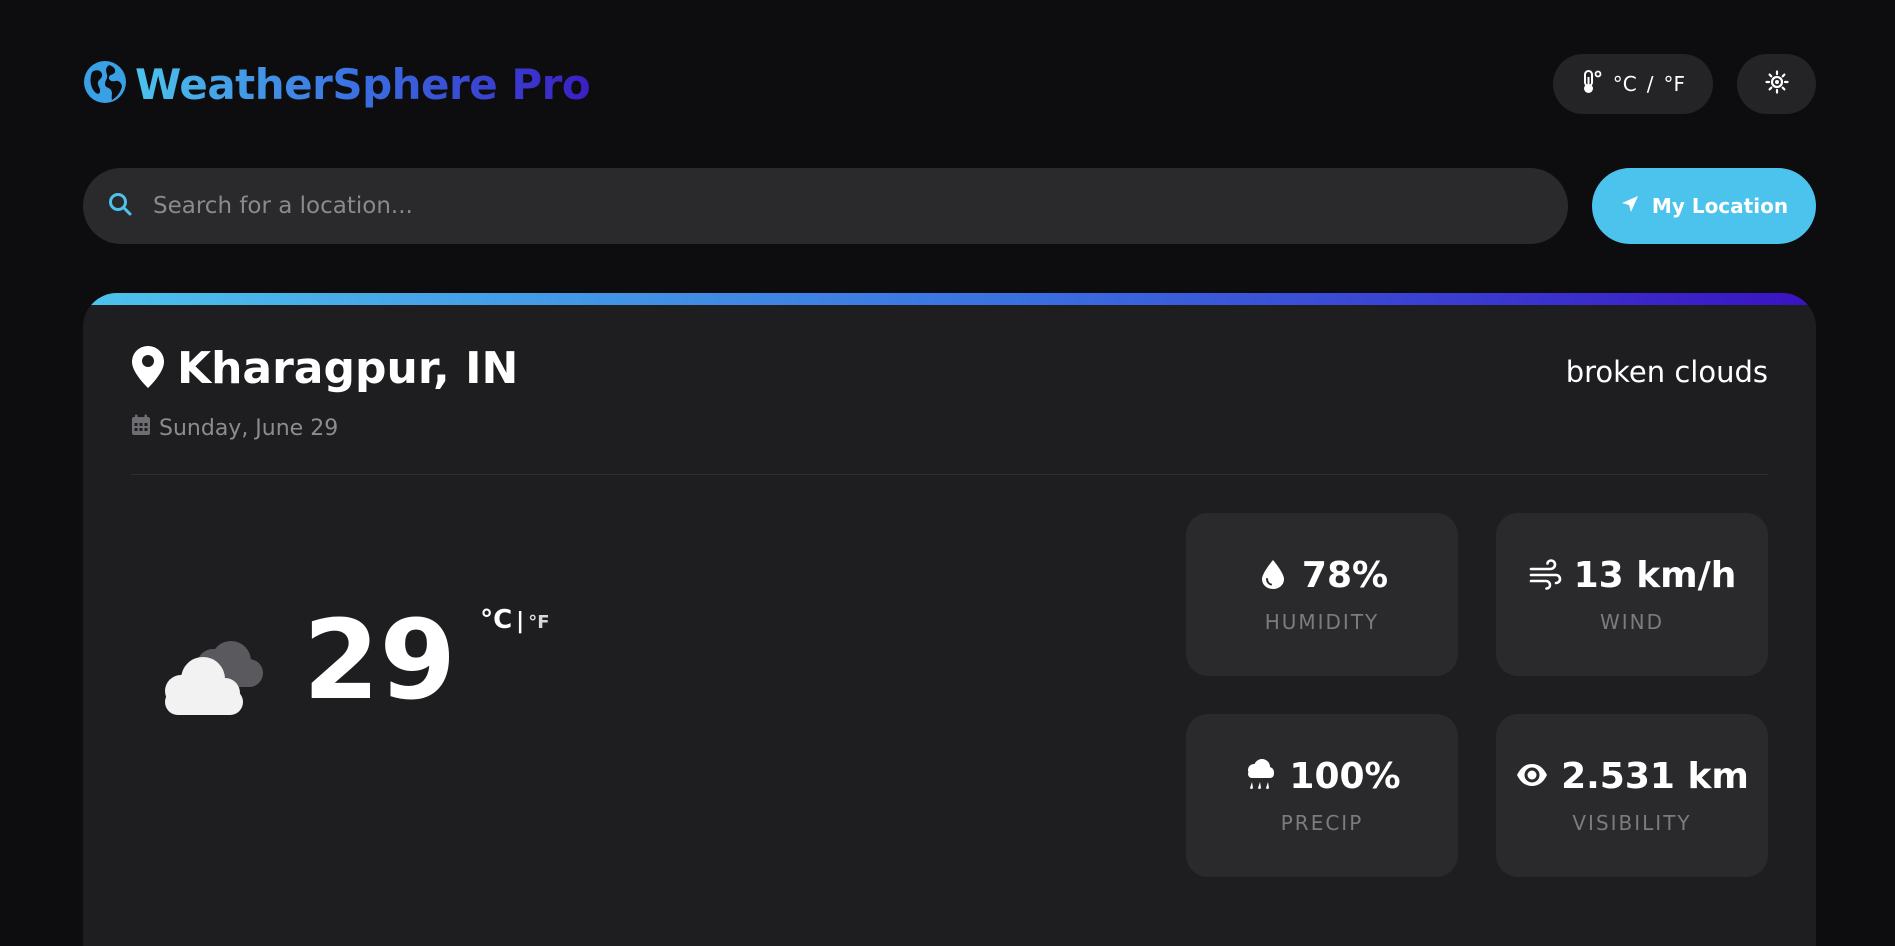  I want to click on sun-icon, so click(1776, 84).